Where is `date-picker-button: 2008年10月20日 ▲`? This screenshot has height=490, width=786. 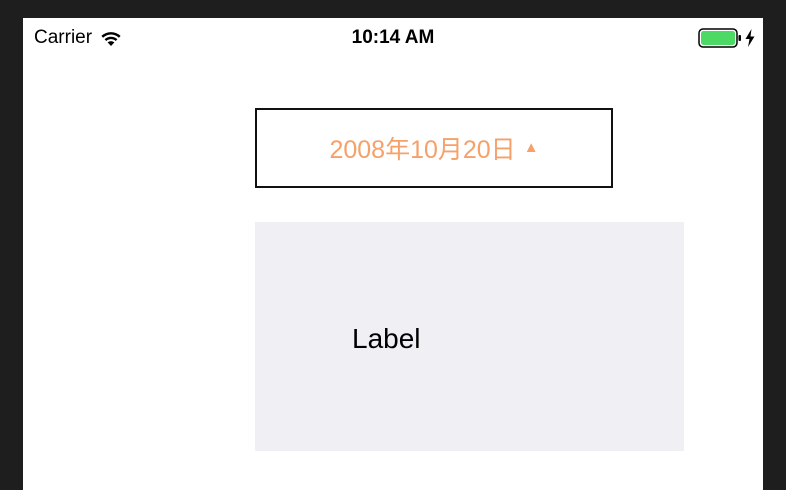 date-picker-button: 2008年10月20日 ▲ is located at coordinates (434, 148).